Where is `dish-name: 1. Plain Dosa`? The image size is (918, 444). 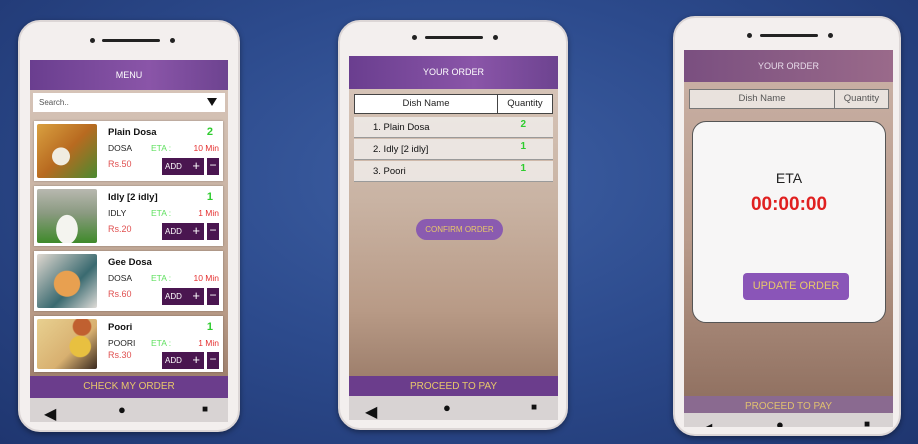
dish-name: 1. Plain Dosa is located at coordinates (401, 127).